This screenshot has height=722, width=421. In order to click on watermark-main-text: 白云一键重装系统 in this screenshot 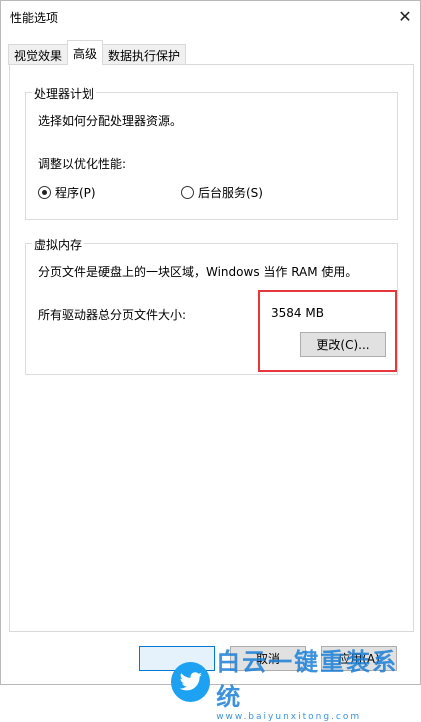, I will do `click(307, 679)`.